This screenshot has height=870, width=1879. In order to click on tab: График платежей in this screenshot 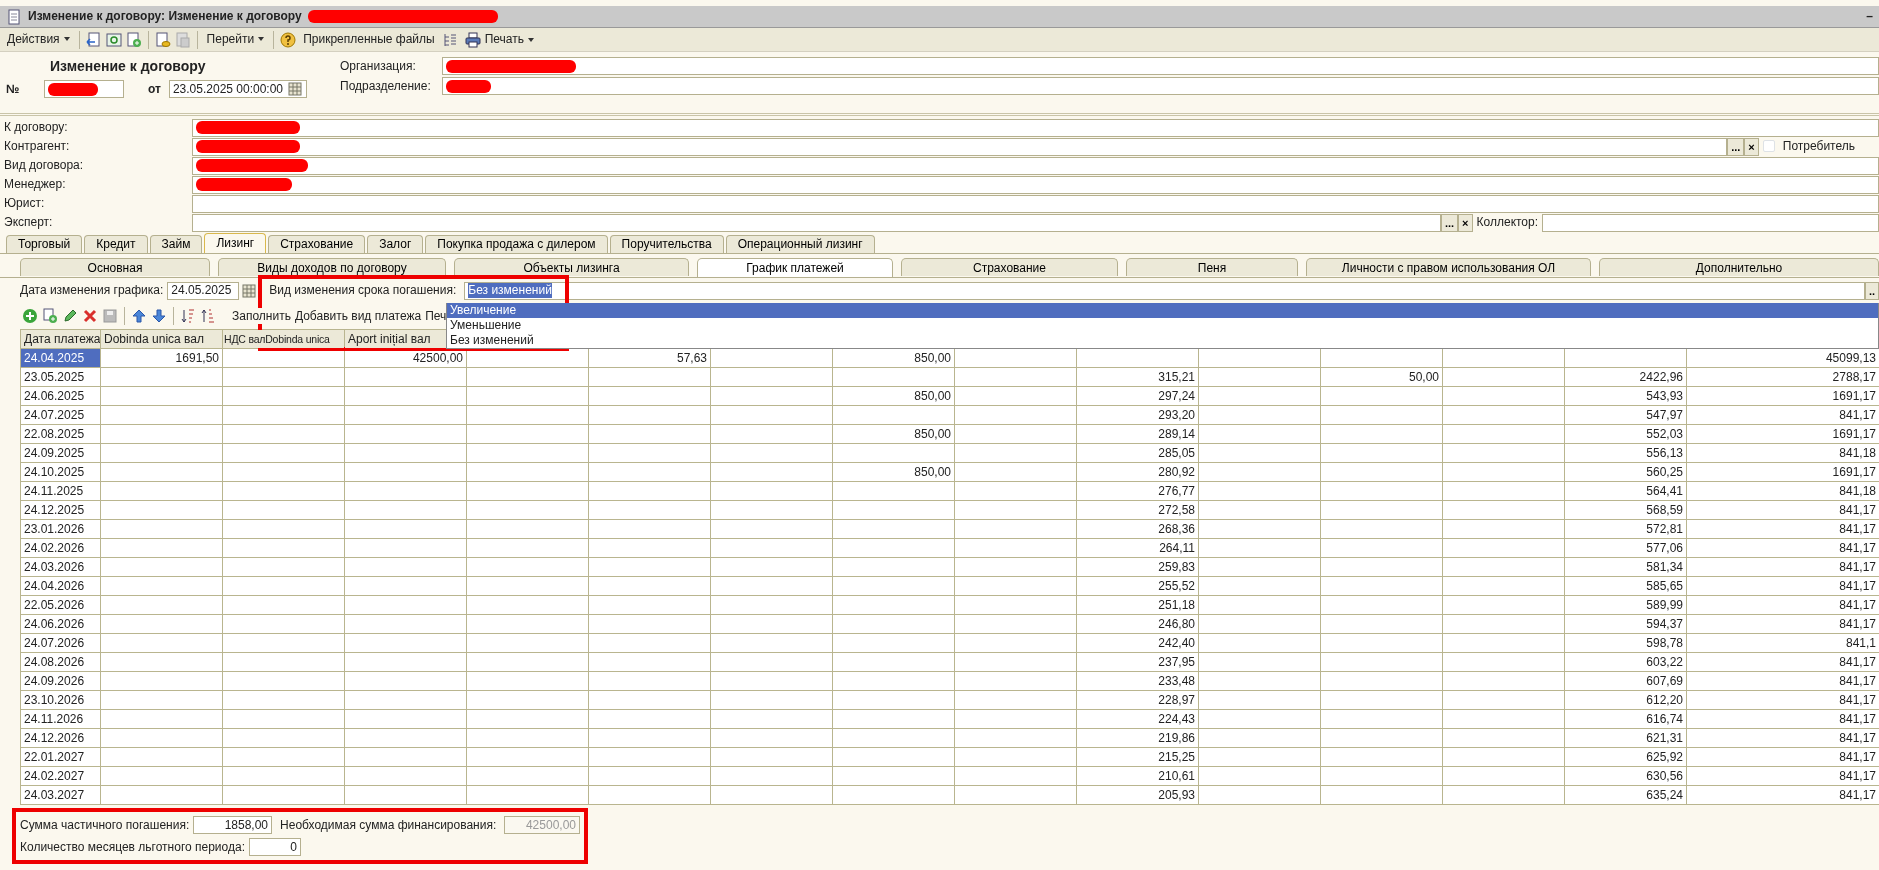, I will do `click(795, 267)`.